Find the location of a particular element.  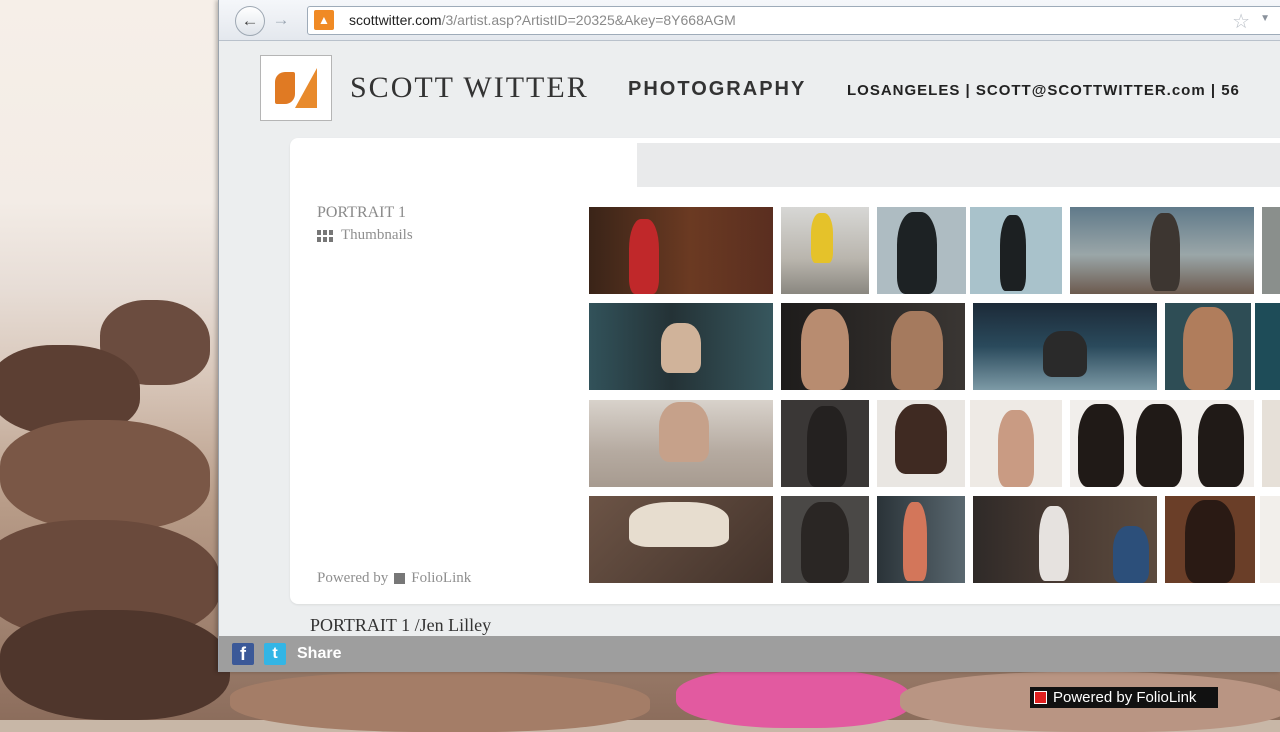

powered-prefix: Powered by is located at coordinates (353, 578).